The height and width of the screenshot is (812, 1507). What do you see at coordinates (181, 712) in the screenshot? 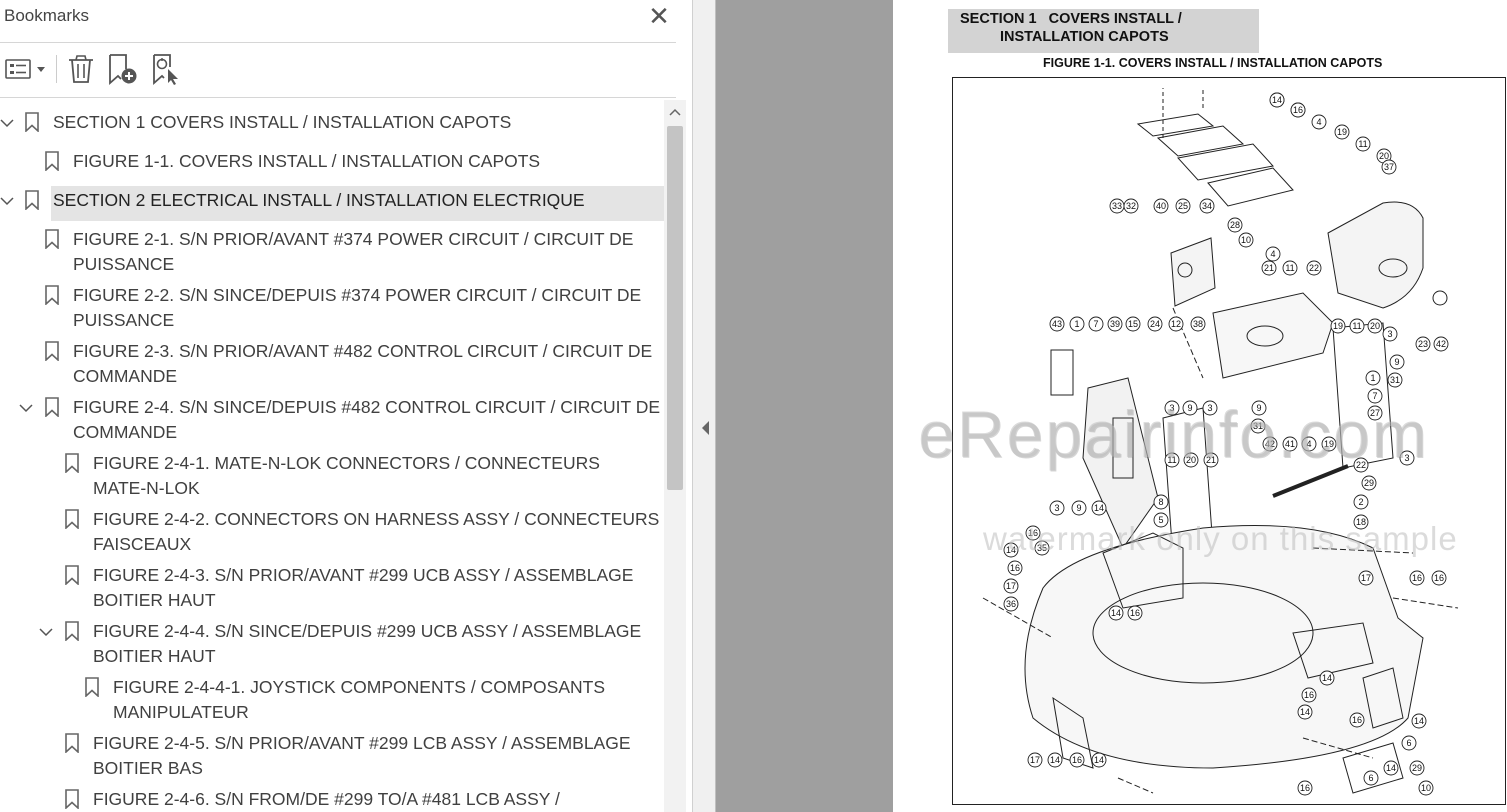
I see `bookmark-label-cont: MANIPULATEUR` at bounding box center [181, 712].